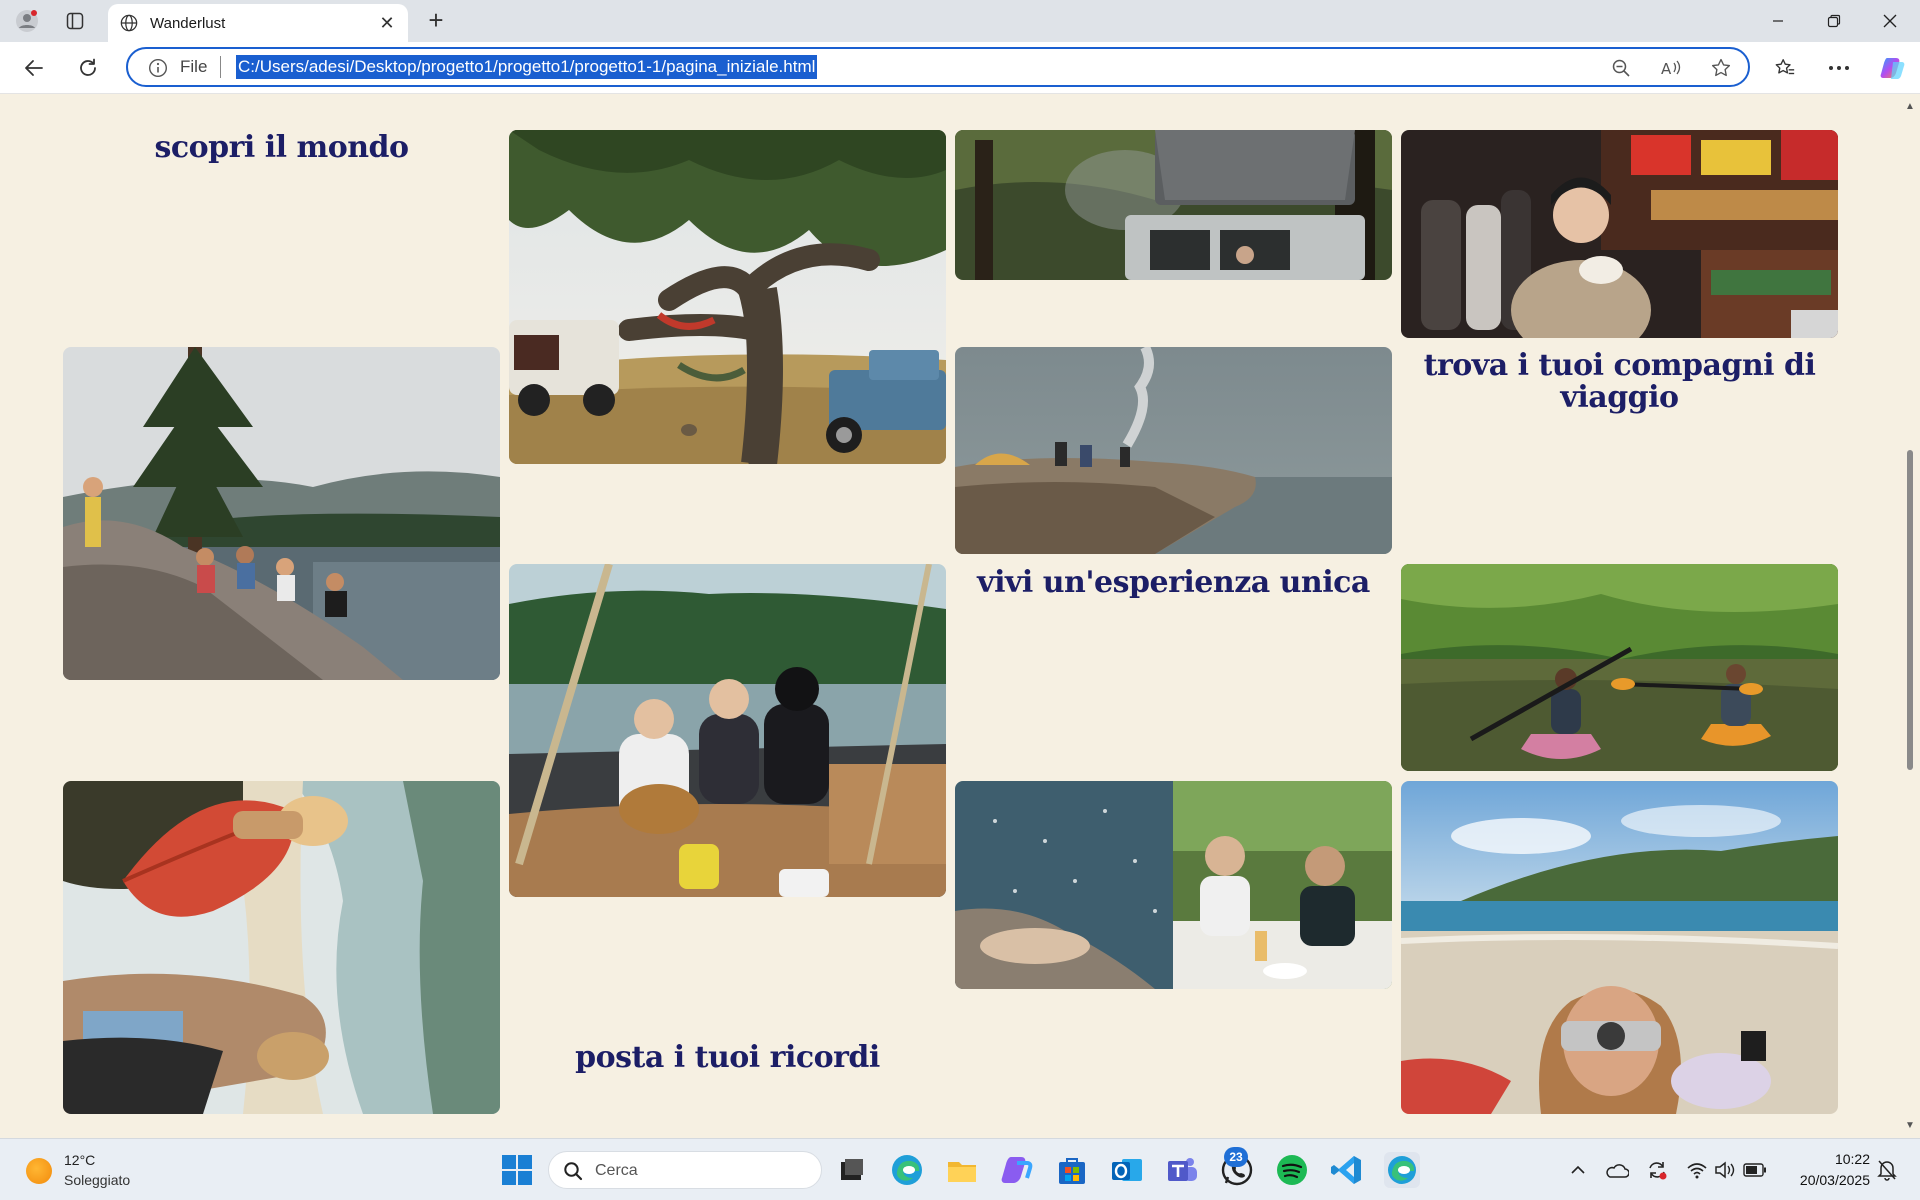 The image size is (1920, 1200). I want to click on page-scrollbar: ▲ ▼, so click(1910, 616).